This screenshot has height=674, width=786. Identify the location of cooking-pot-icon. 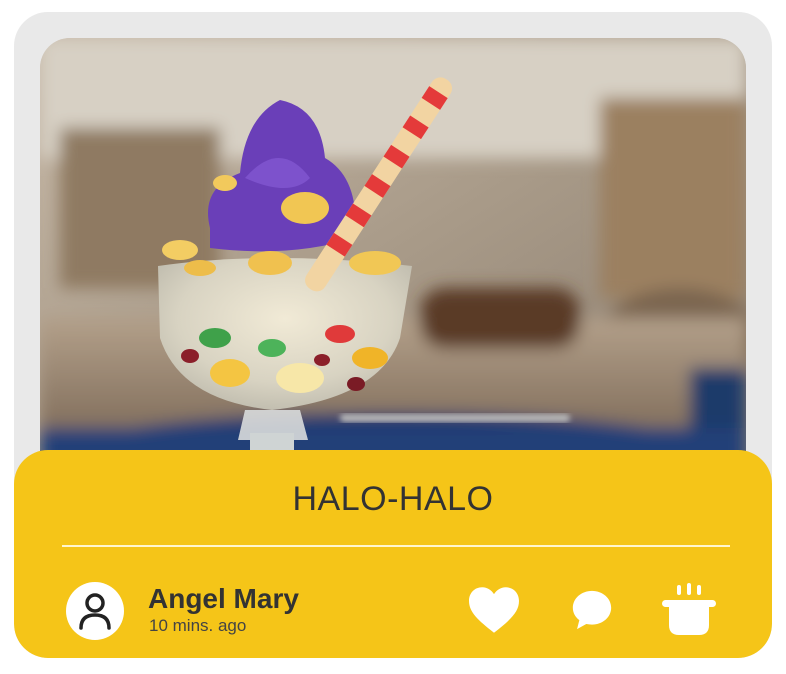
(689, 609).